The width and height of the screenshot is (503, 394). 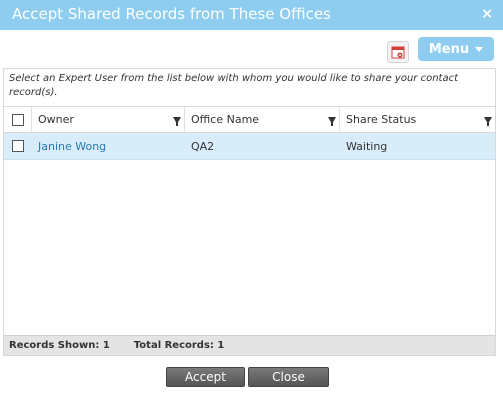 I want to click on grid-footer: Records Shown: 1 Total Records: 1, so click(x=249, y=345).